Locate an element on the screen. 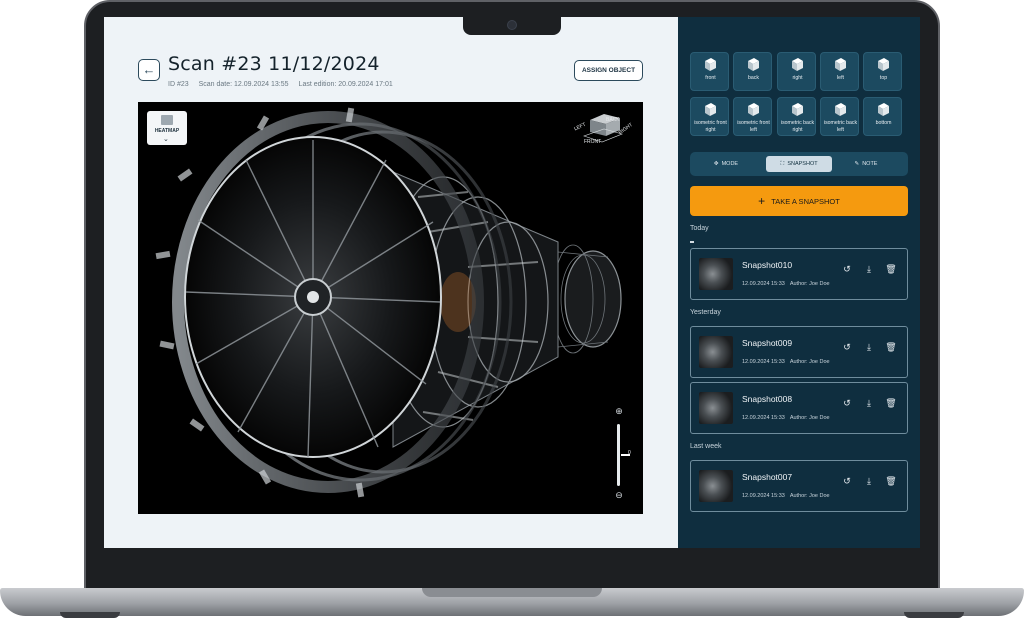  view-tile-front: front is located at coordinates (709, 71).